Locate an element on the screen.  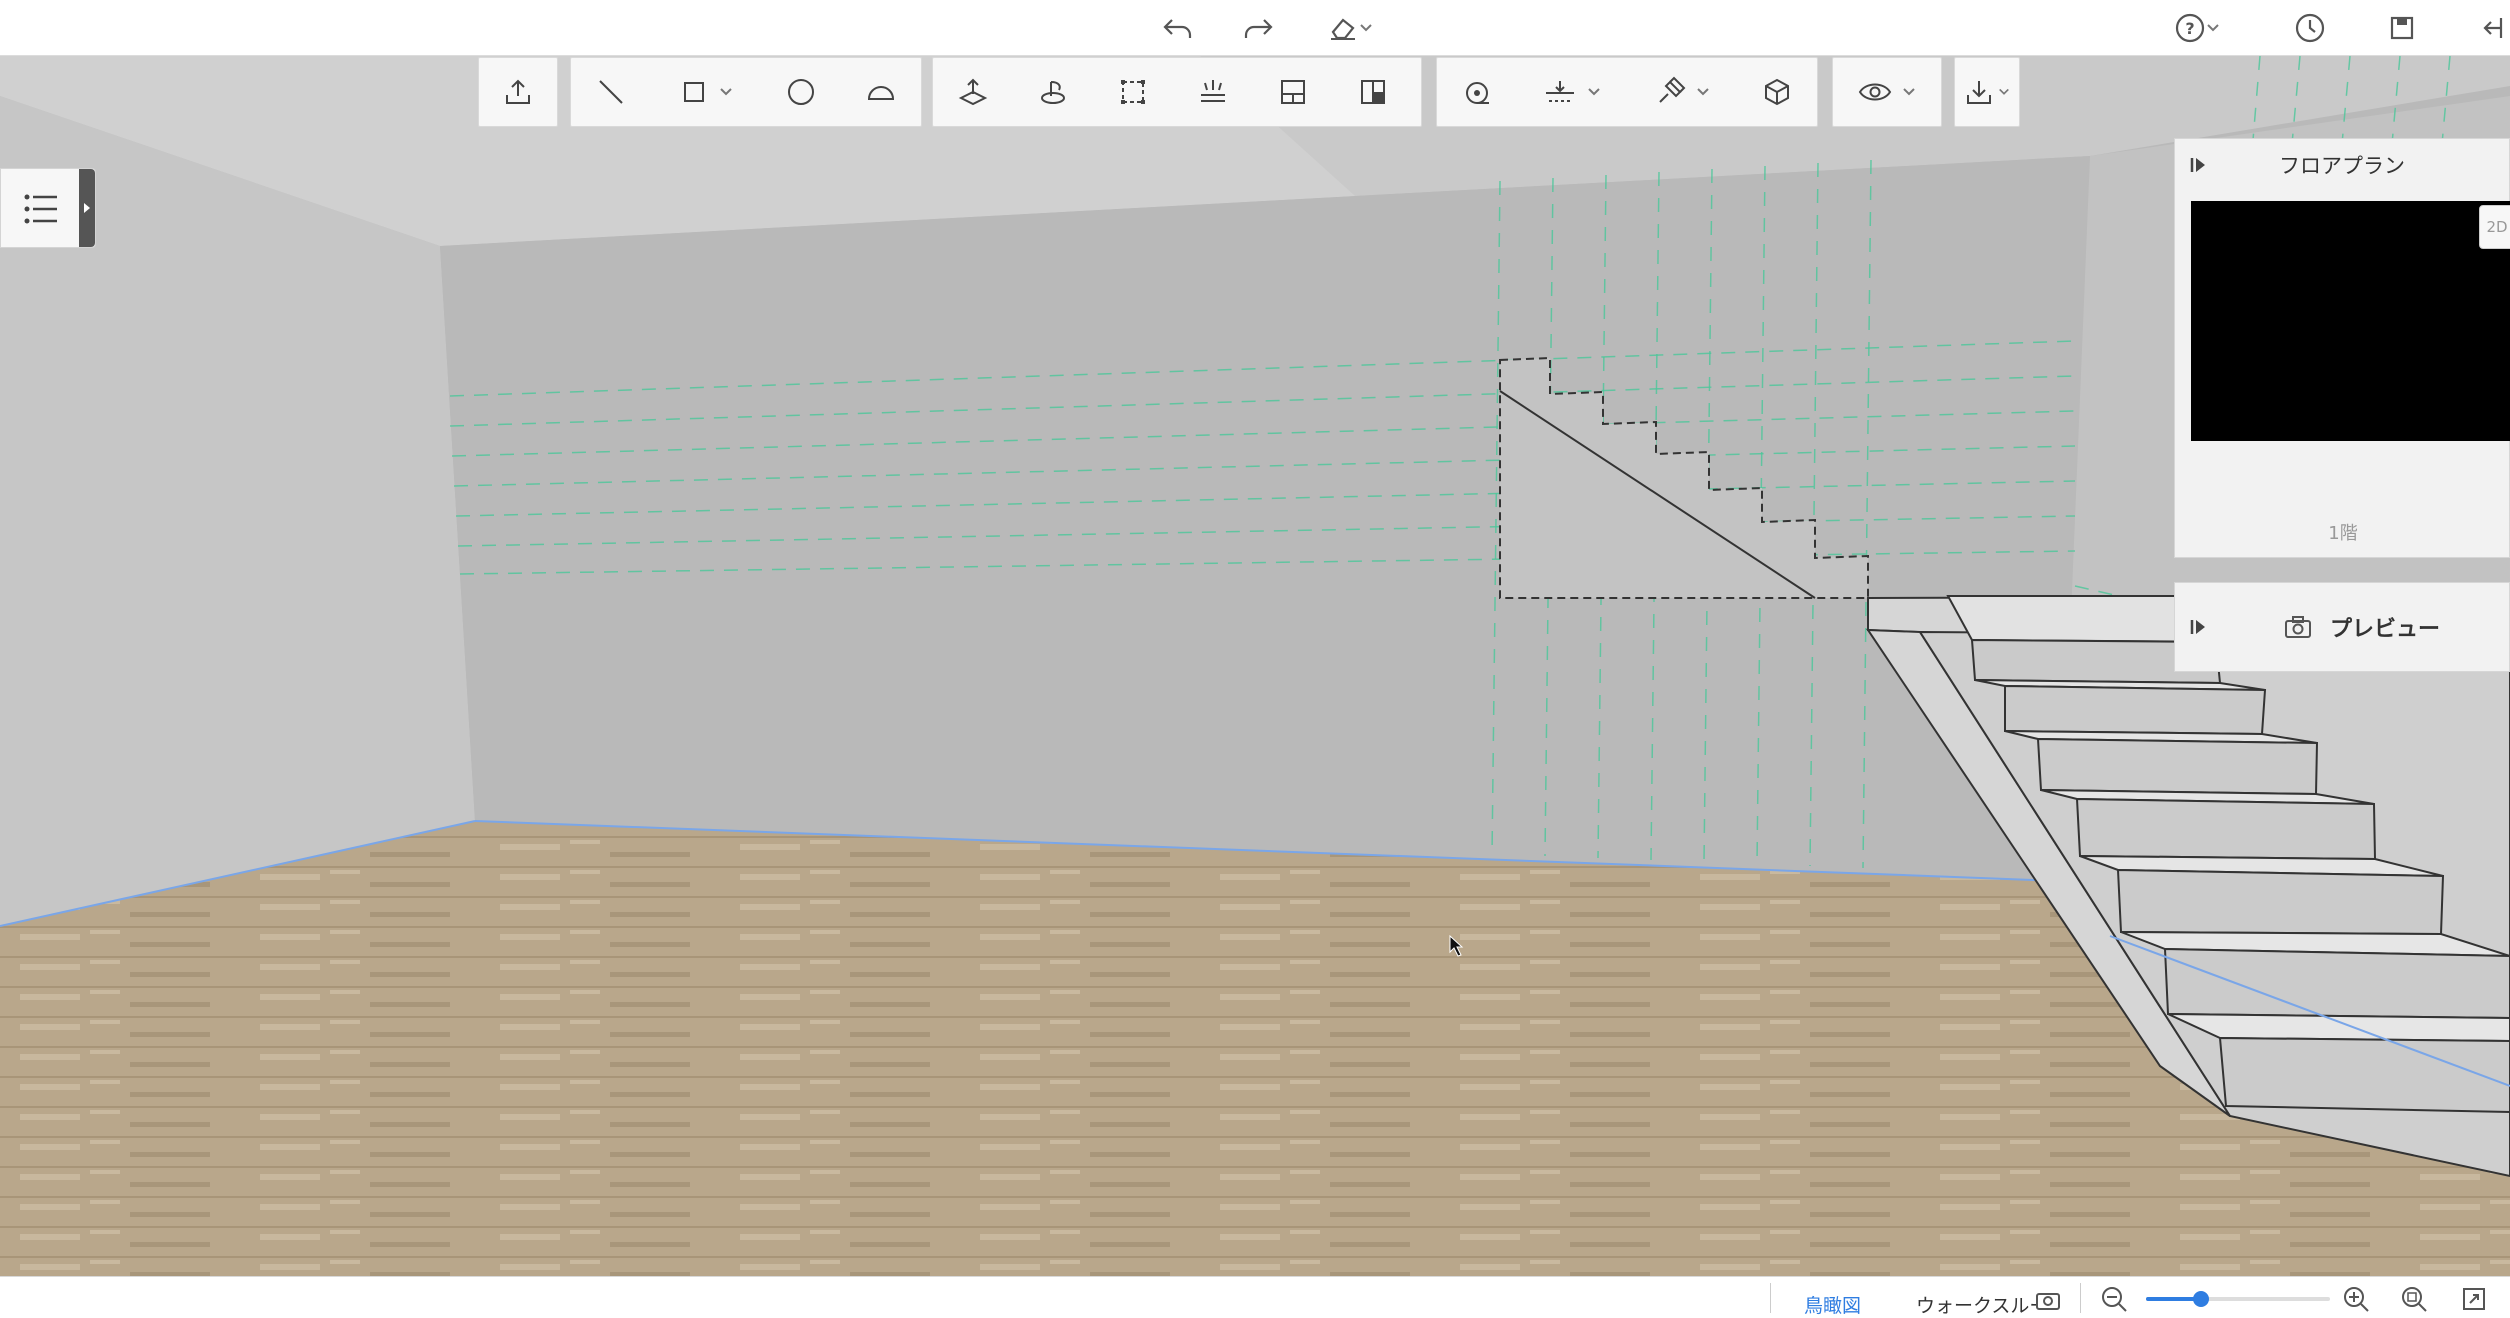
circle-icon is located at coordinates (801, 92).